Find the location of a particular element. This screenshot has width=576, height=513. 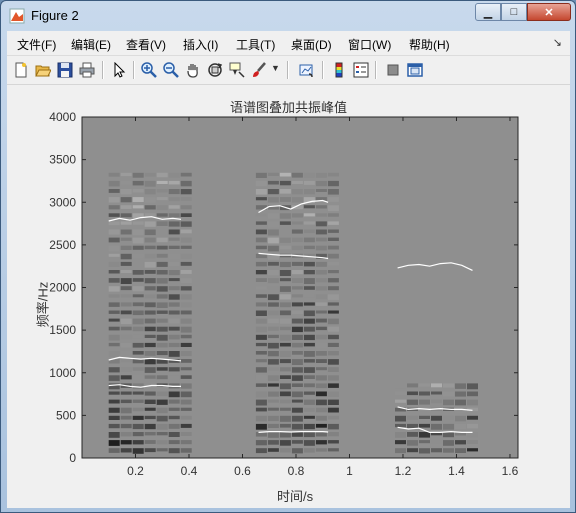

brush-button is located at coordinates (259, 70).